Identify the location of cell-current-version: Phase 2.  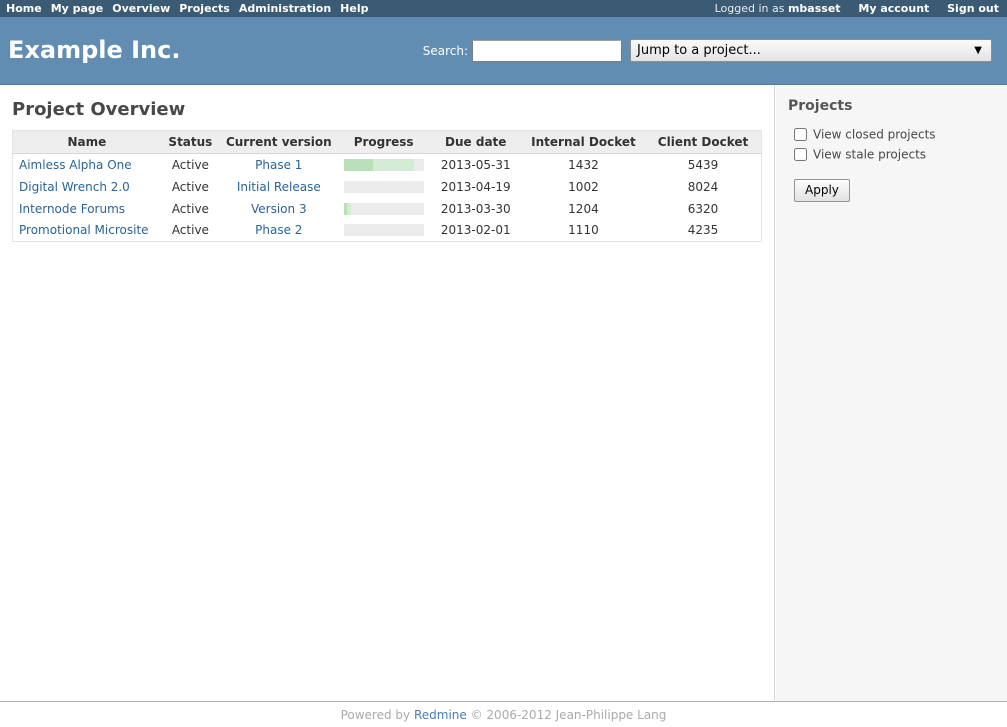
(279, 231).